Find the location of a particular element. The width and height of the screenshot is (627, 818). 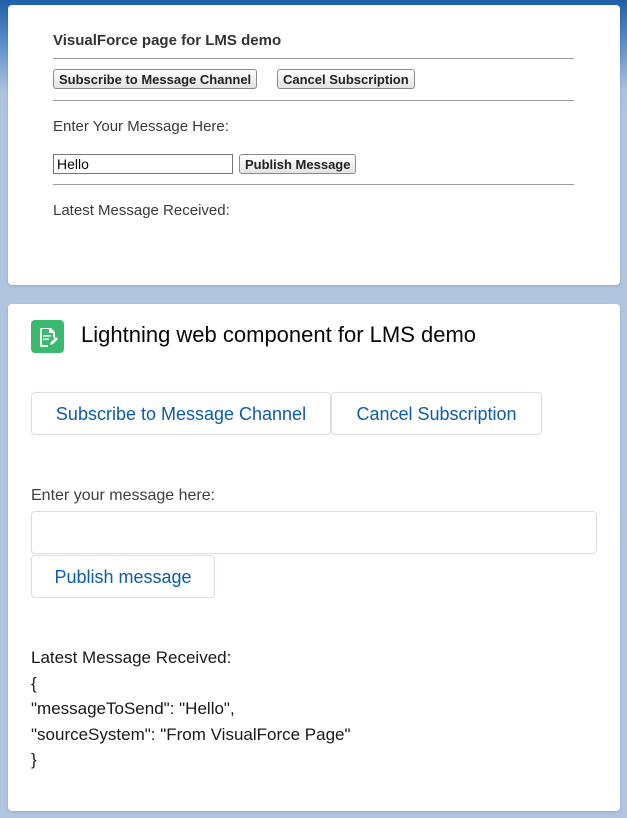

lwc-message-input is located at coordinates (314, 532).